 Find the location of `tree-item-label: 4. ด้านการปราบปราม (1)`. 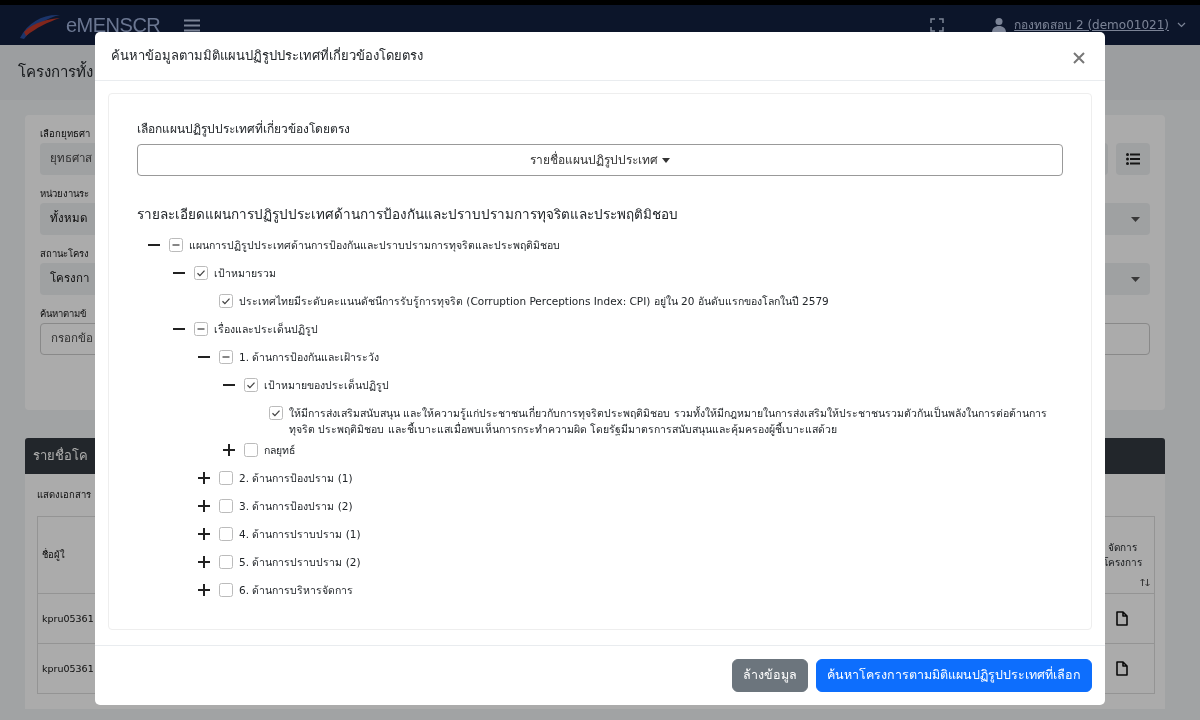

tree-item-label: 4. ด้านการปราบปราม (1) is located at coordinates (300, 534).